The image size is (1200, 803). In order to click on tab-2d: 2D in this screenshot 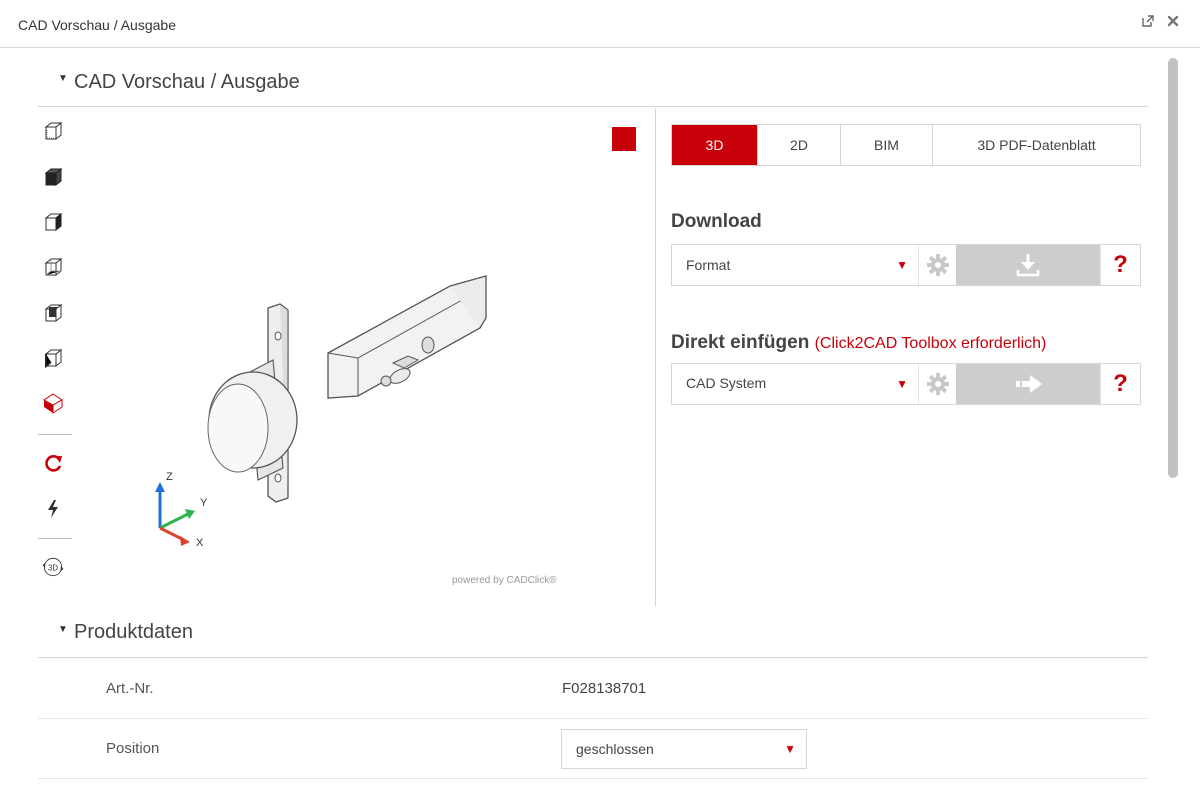, I will do `click(799, 145)`.